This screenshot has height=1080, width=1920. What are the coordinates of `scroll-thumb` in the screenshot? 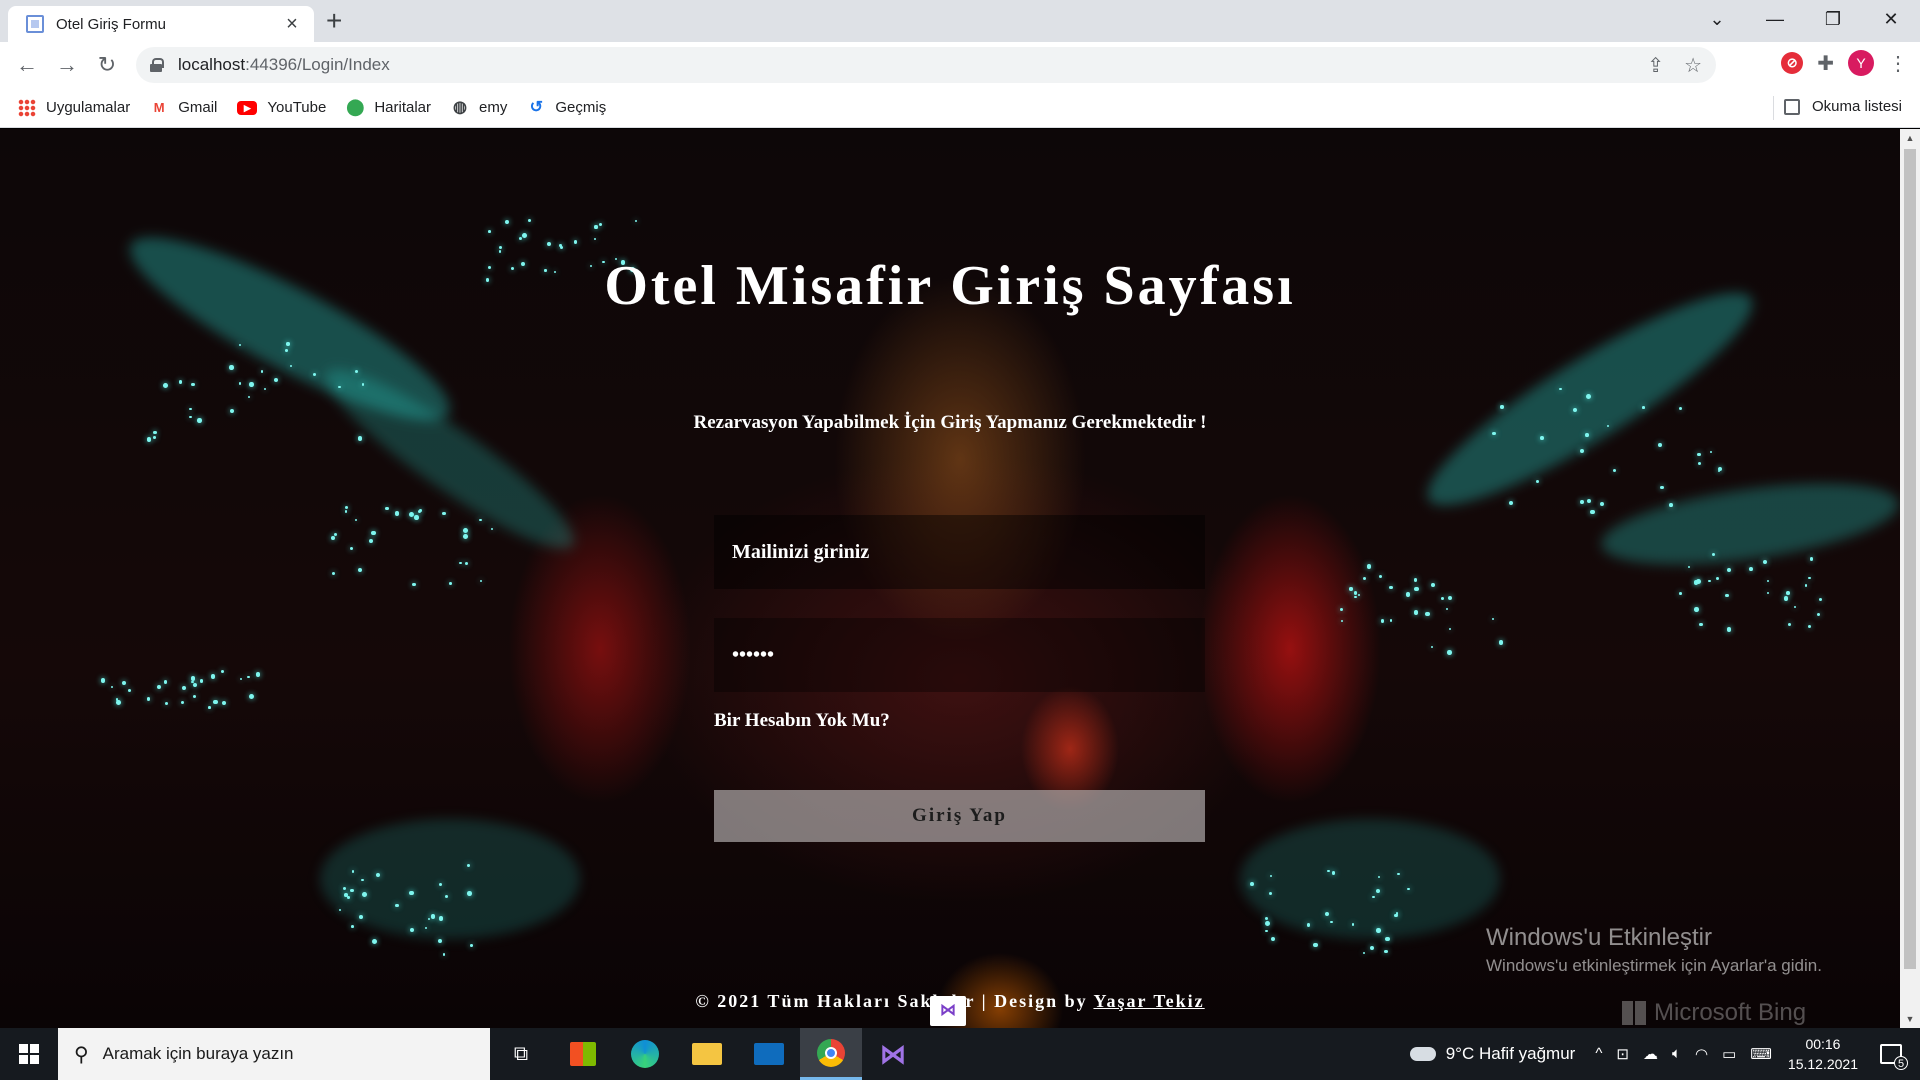 It's located at (1910, 559).